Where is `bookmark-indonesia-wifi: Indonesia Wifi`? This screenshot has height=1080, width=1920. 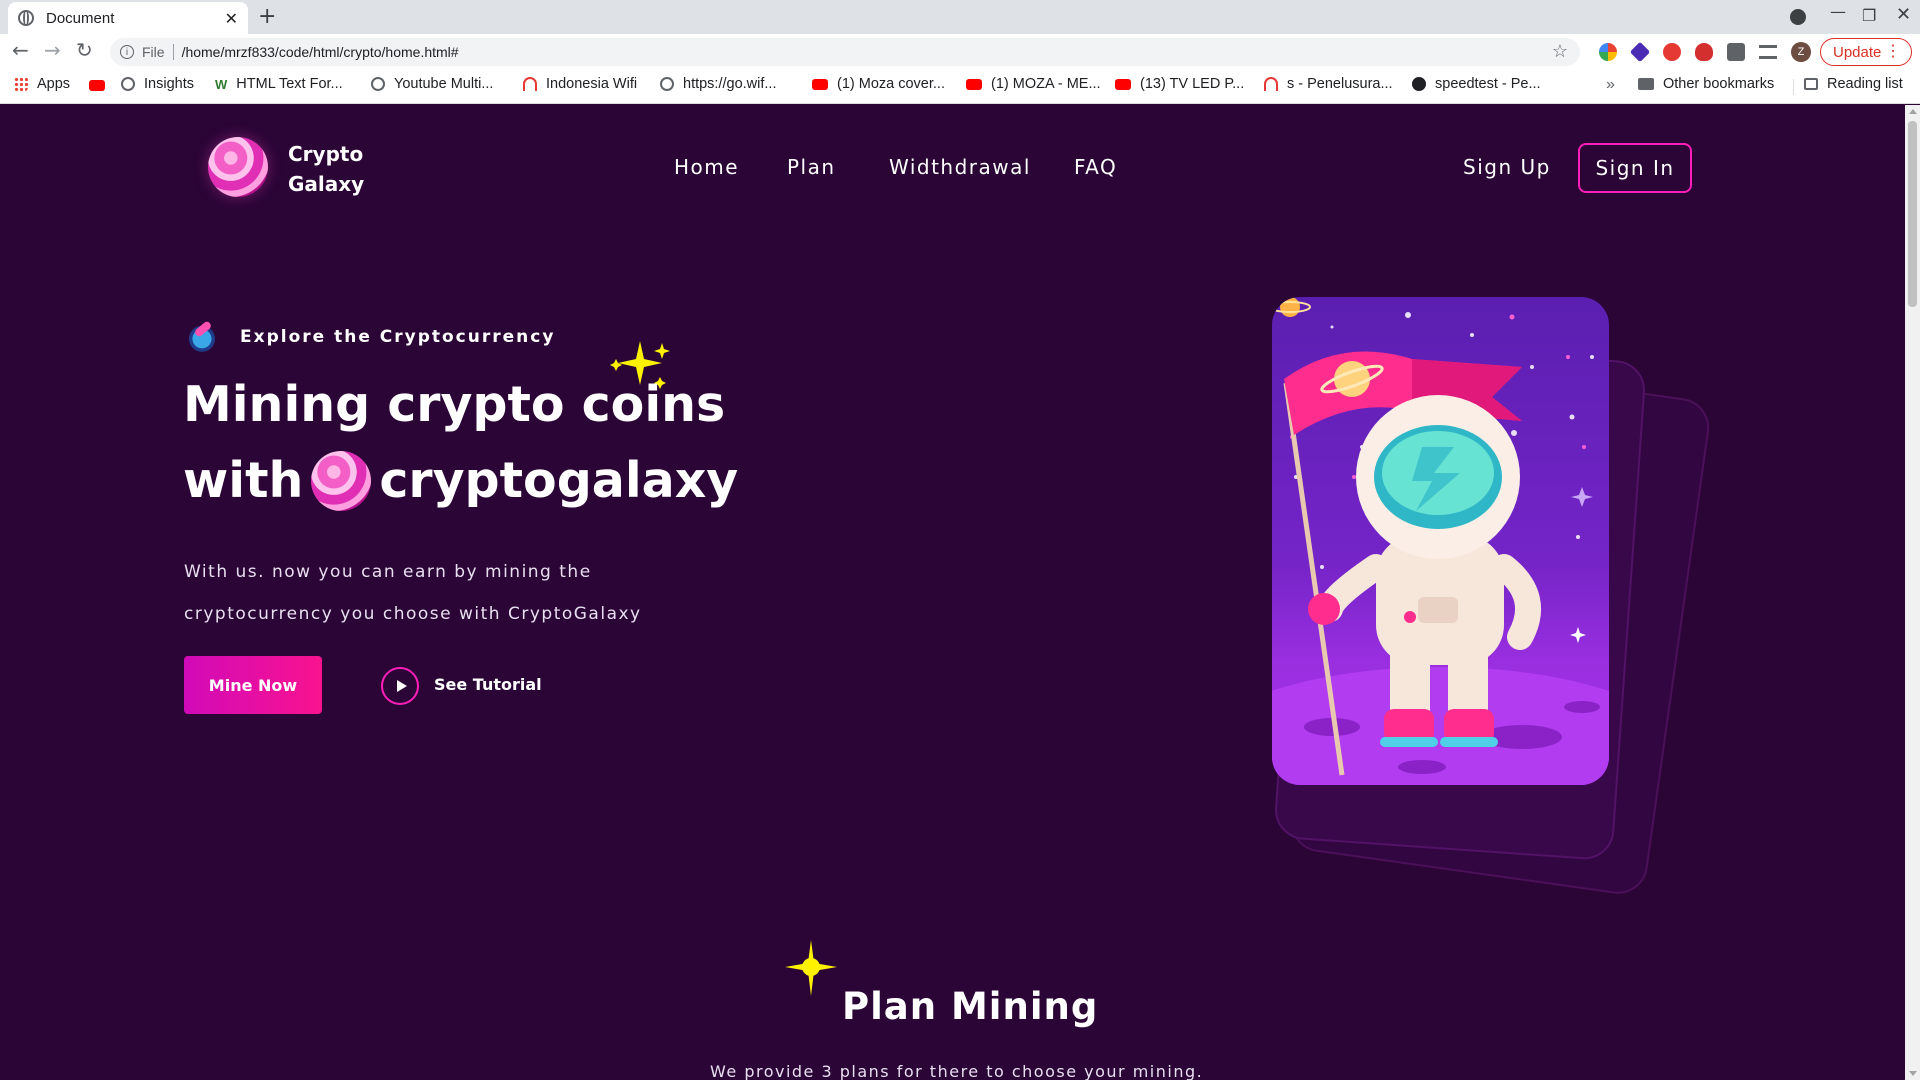
bookmark-indonesia-wifi: Indonesia Wifi is located at coordinates (580, 84).